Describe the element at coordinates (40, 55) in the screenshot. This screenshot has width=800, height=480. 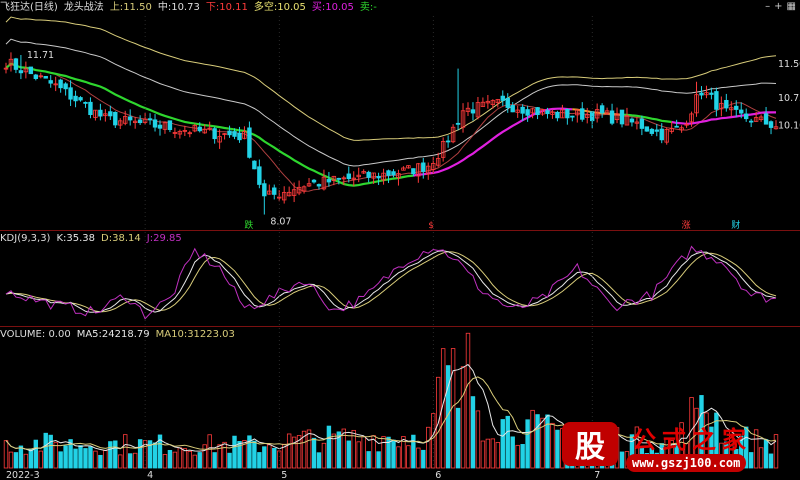
I see `high-price-label: 11.71` at that location.